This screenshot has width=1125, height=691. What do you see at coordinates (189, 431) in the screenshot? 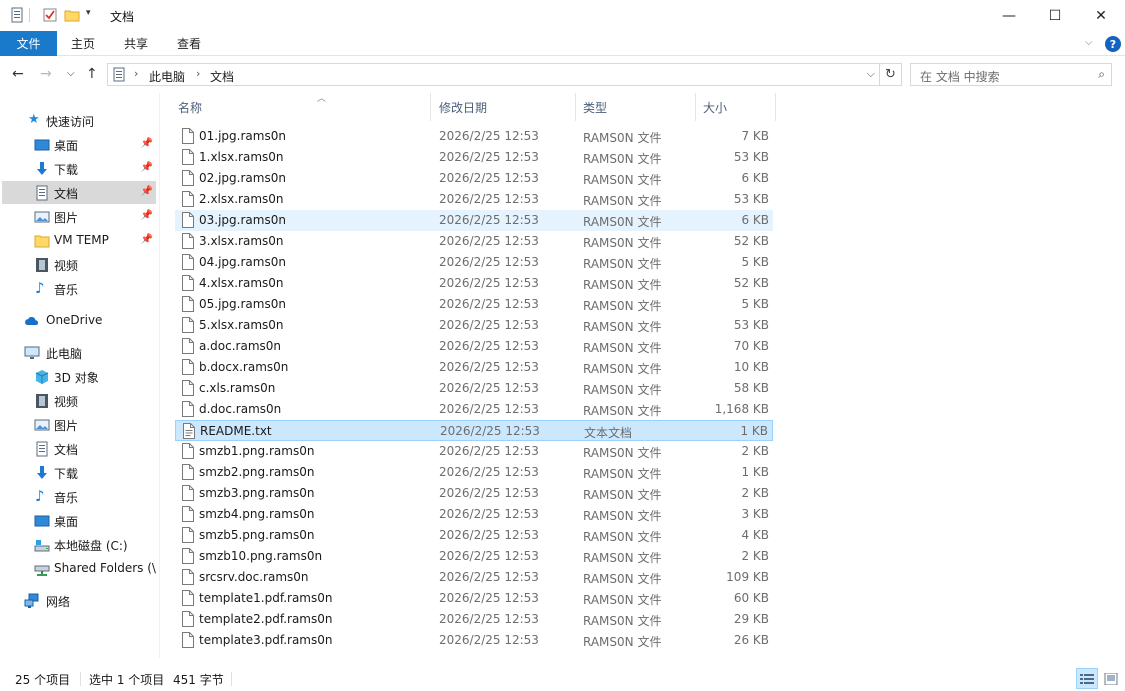
I see `text-file-icon` at bounding box center [189, 431].